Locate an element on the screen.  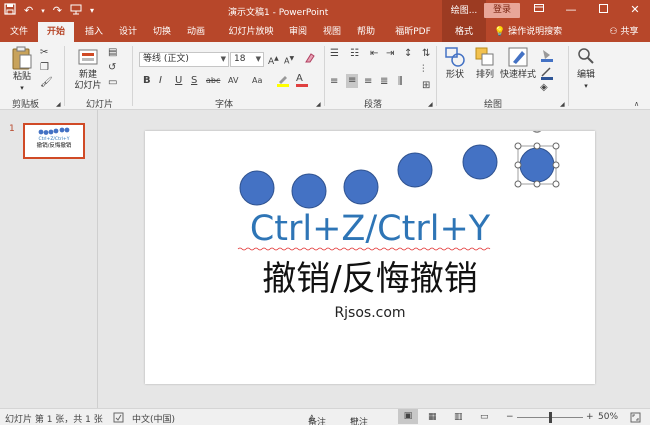
decrease-font-icon: A▼ is located at coordinates (289, 60).